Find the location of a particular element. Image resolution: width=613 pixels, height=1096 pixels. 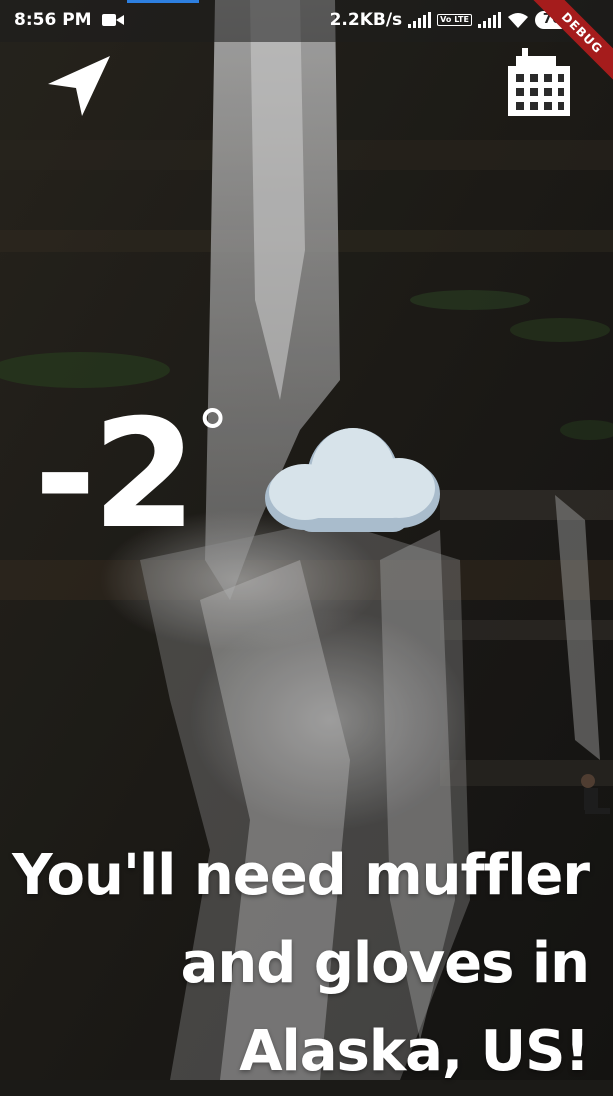

temperature-display: -2 ° is located at coordinates (131, 475).